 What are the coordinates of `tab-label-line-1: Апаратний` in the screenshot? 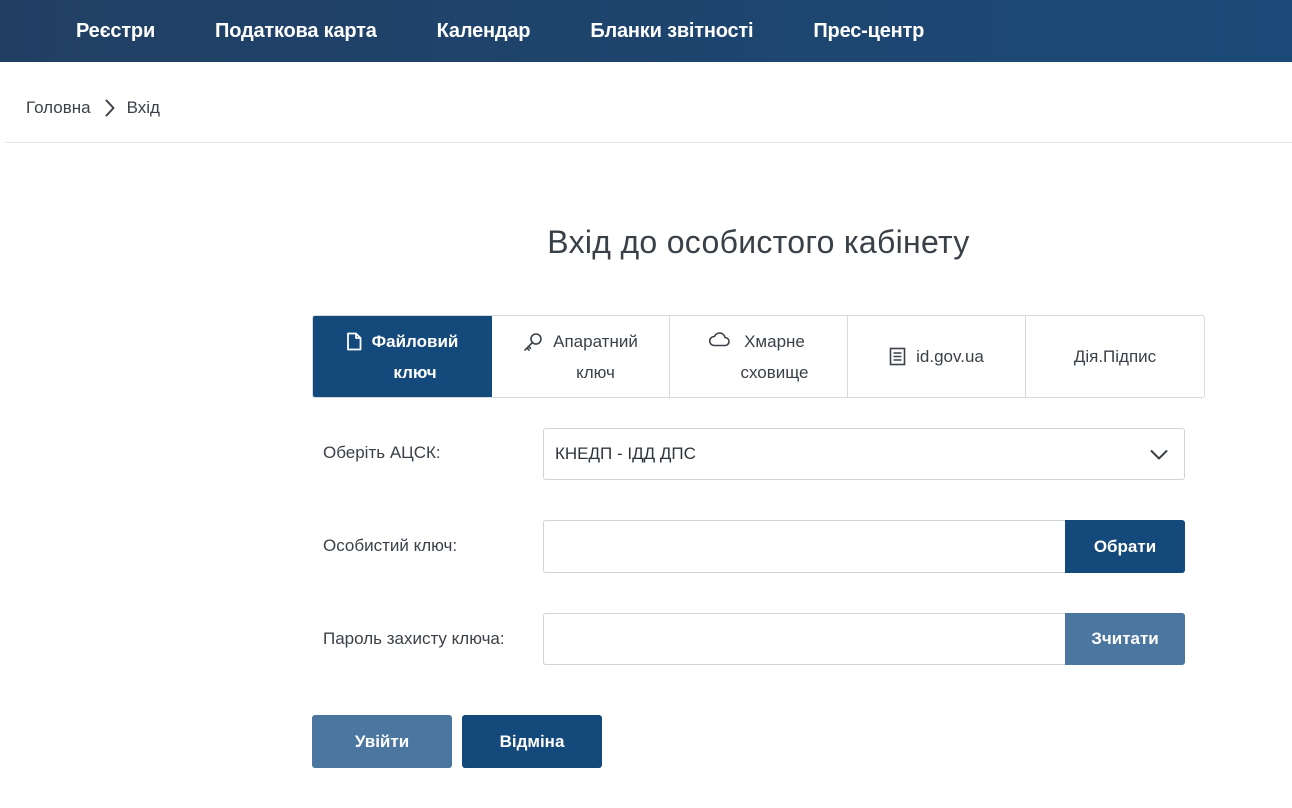 It's located at (595, 341).